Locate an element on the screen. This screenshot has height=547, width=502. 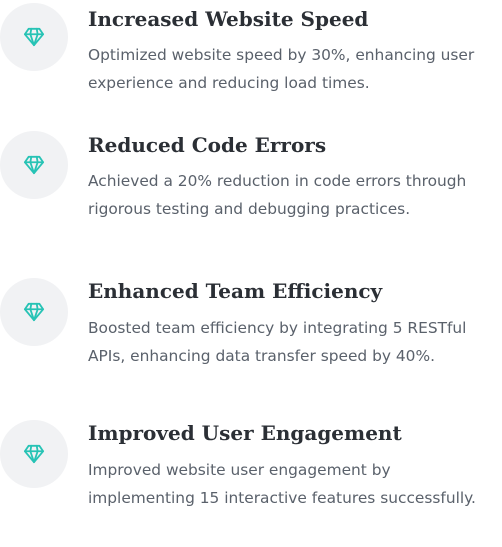
achievement-title: Enhanced Team Efficiency is located at coordinates (235, 291).